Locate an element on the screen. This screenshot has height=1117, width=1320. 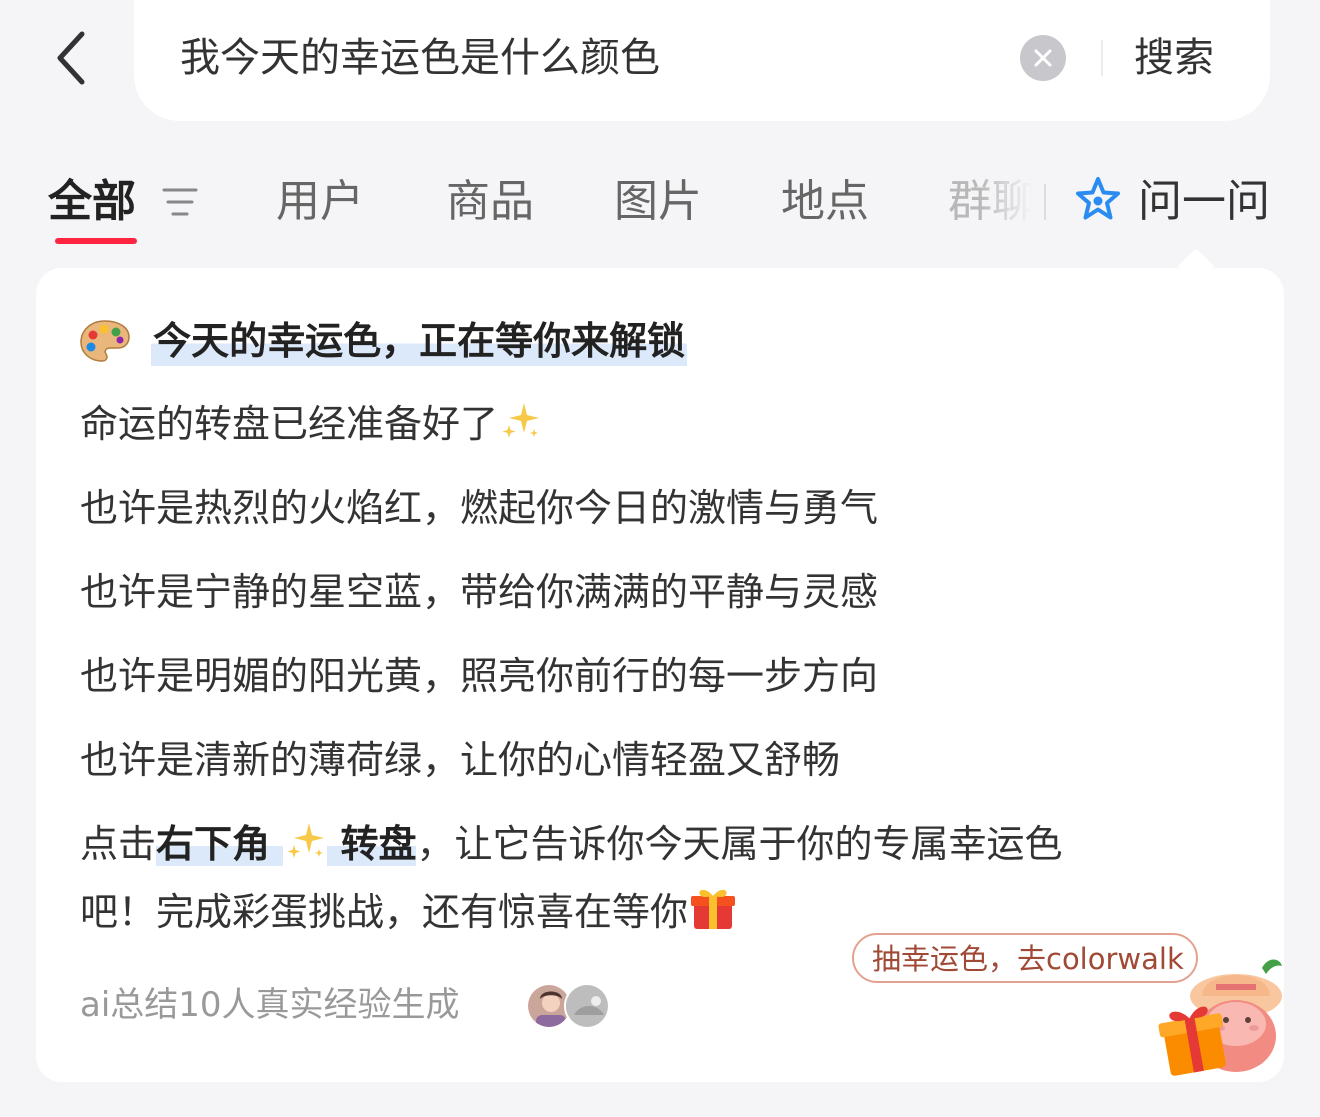
tab-fade-overlay is located at coordinates (1013, 202).